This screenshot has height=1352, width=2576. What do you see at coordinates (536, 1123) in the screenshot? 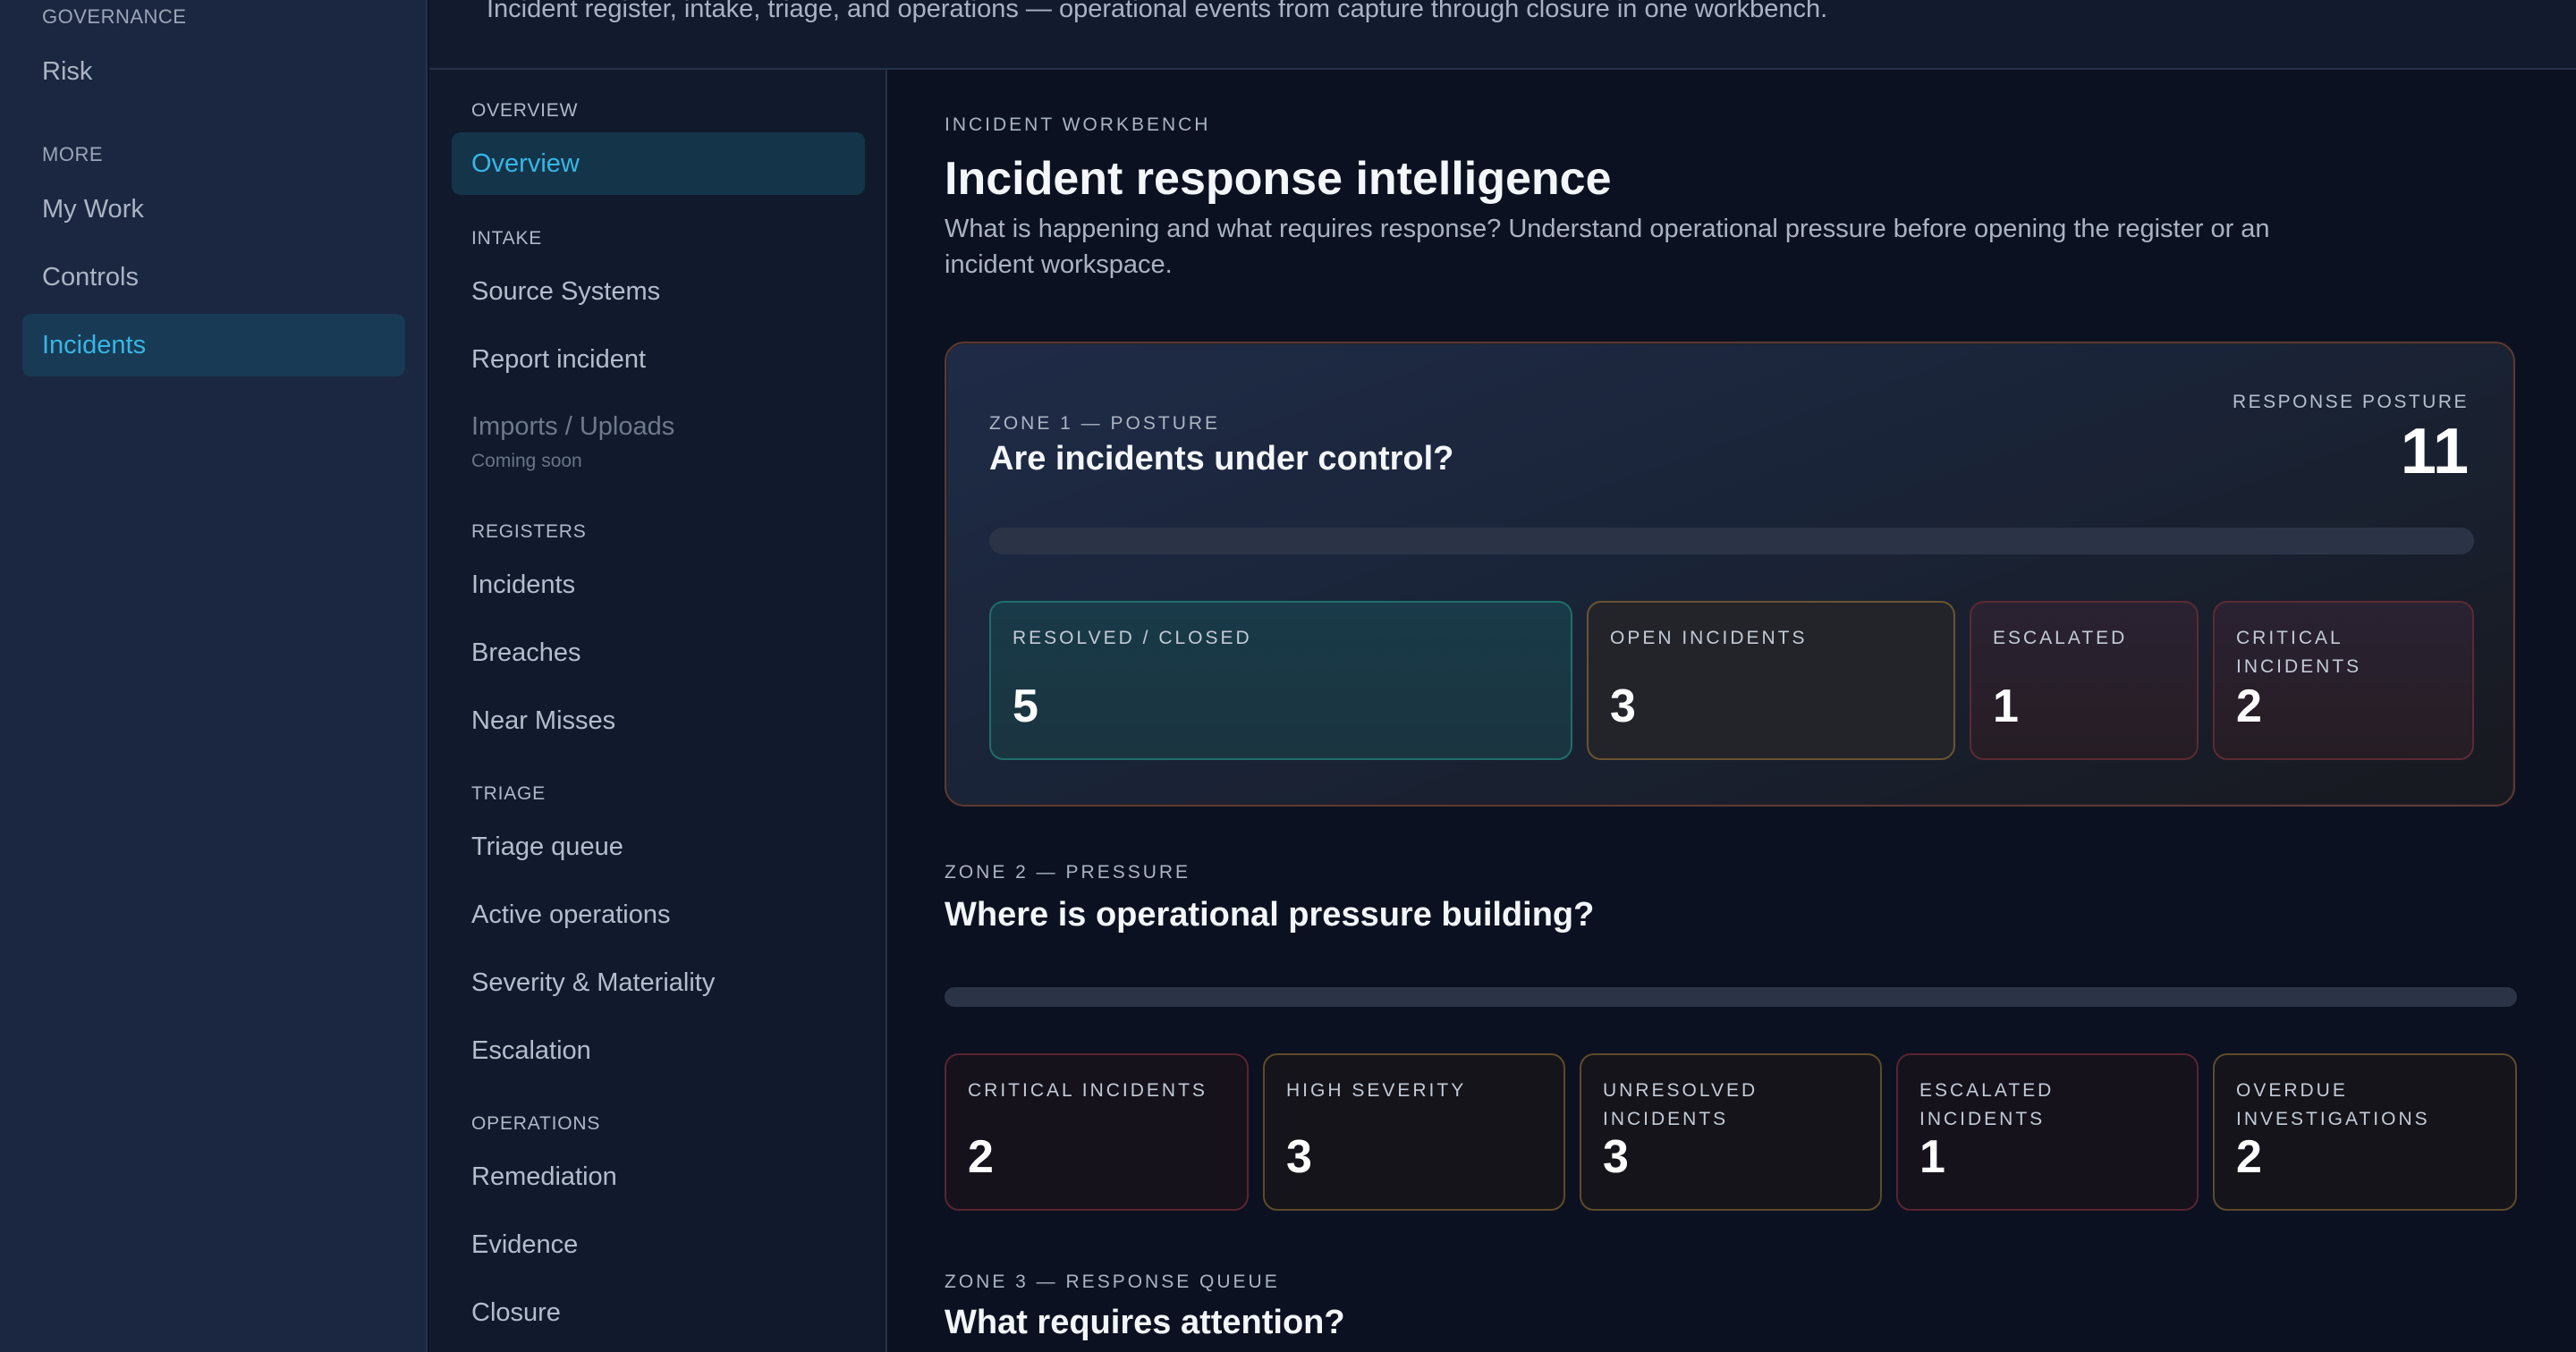
I see `sub-section-operations: OPERATIONS` at bounding box center [536, 1123].